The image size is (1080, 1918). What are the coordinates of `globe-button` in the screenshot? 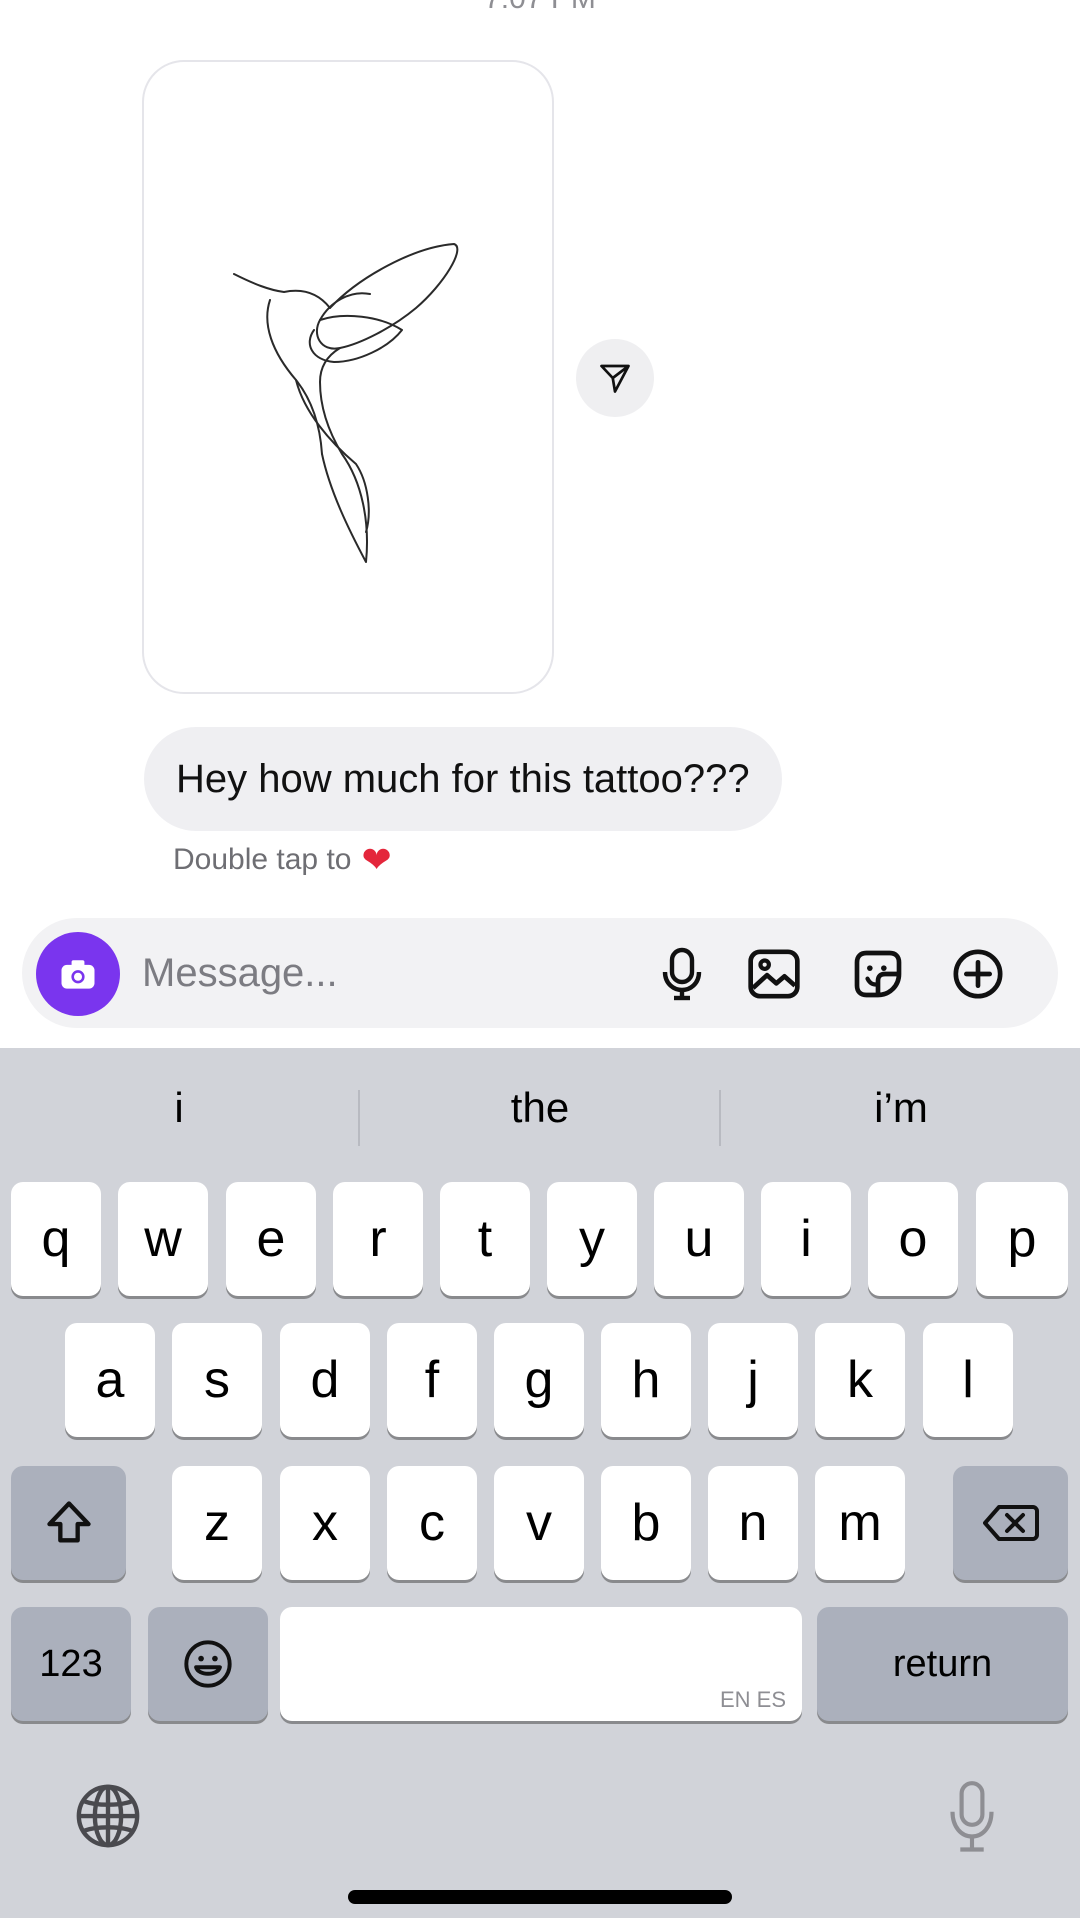 It's located at (108, 1816).